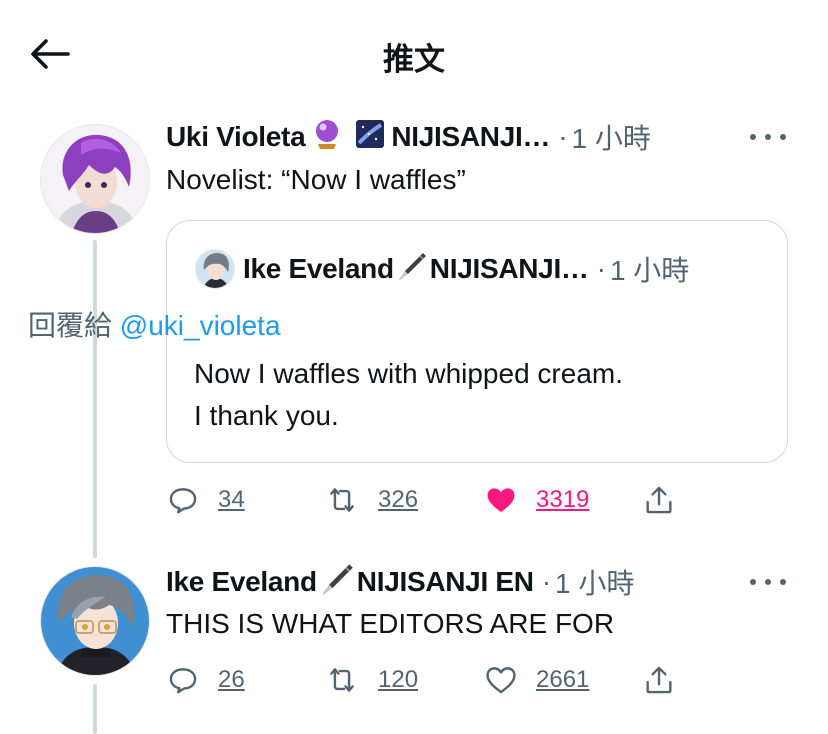 The image size is (828, 734). What do you see at coordinates (408, 373) in the screenshot?
I see `quoted-tweet-text-line: Now I waffles with whipped cream.` at bounding box center [408, 373].